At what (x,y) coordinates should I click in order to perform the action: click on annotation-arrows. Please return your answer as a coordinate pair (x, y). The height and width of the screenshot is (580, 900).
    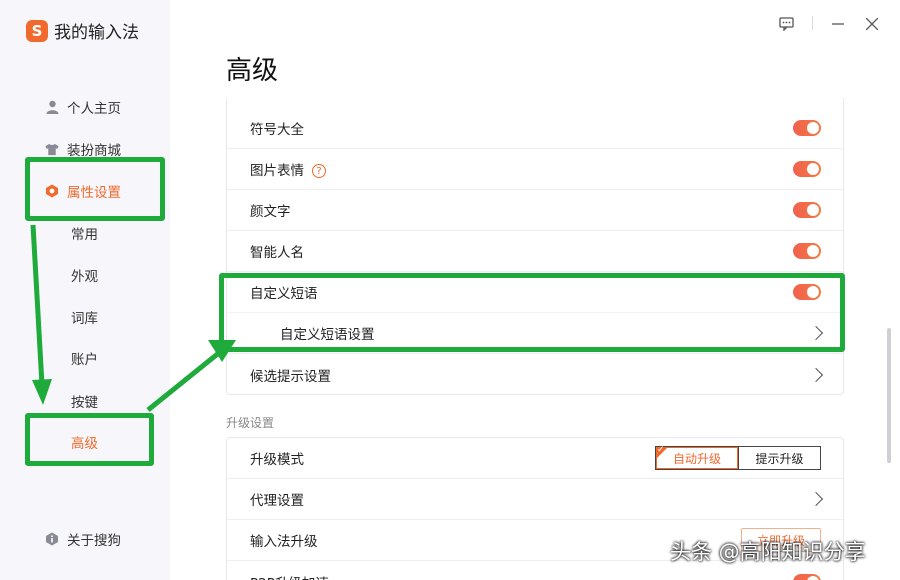
    Looking at the image, I should click on (133, 318).